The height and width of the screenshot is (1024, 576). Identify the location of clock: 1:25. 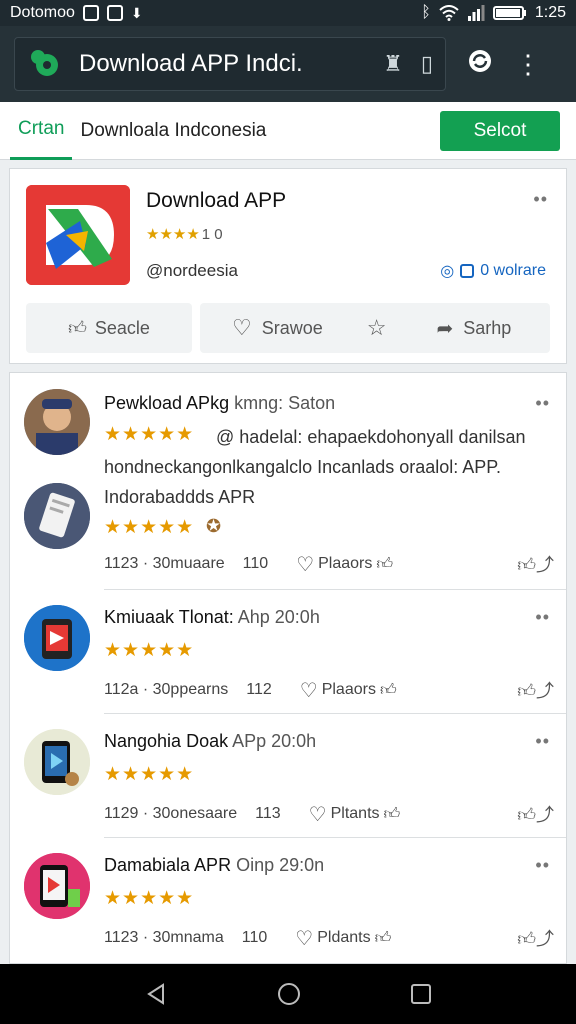
(550, 12).